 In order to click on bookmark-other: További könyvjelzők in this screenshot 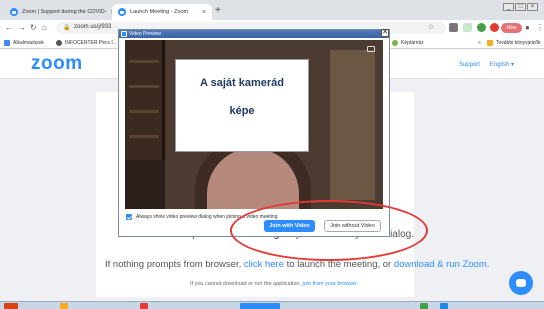, I will do `click(513, 43)`.